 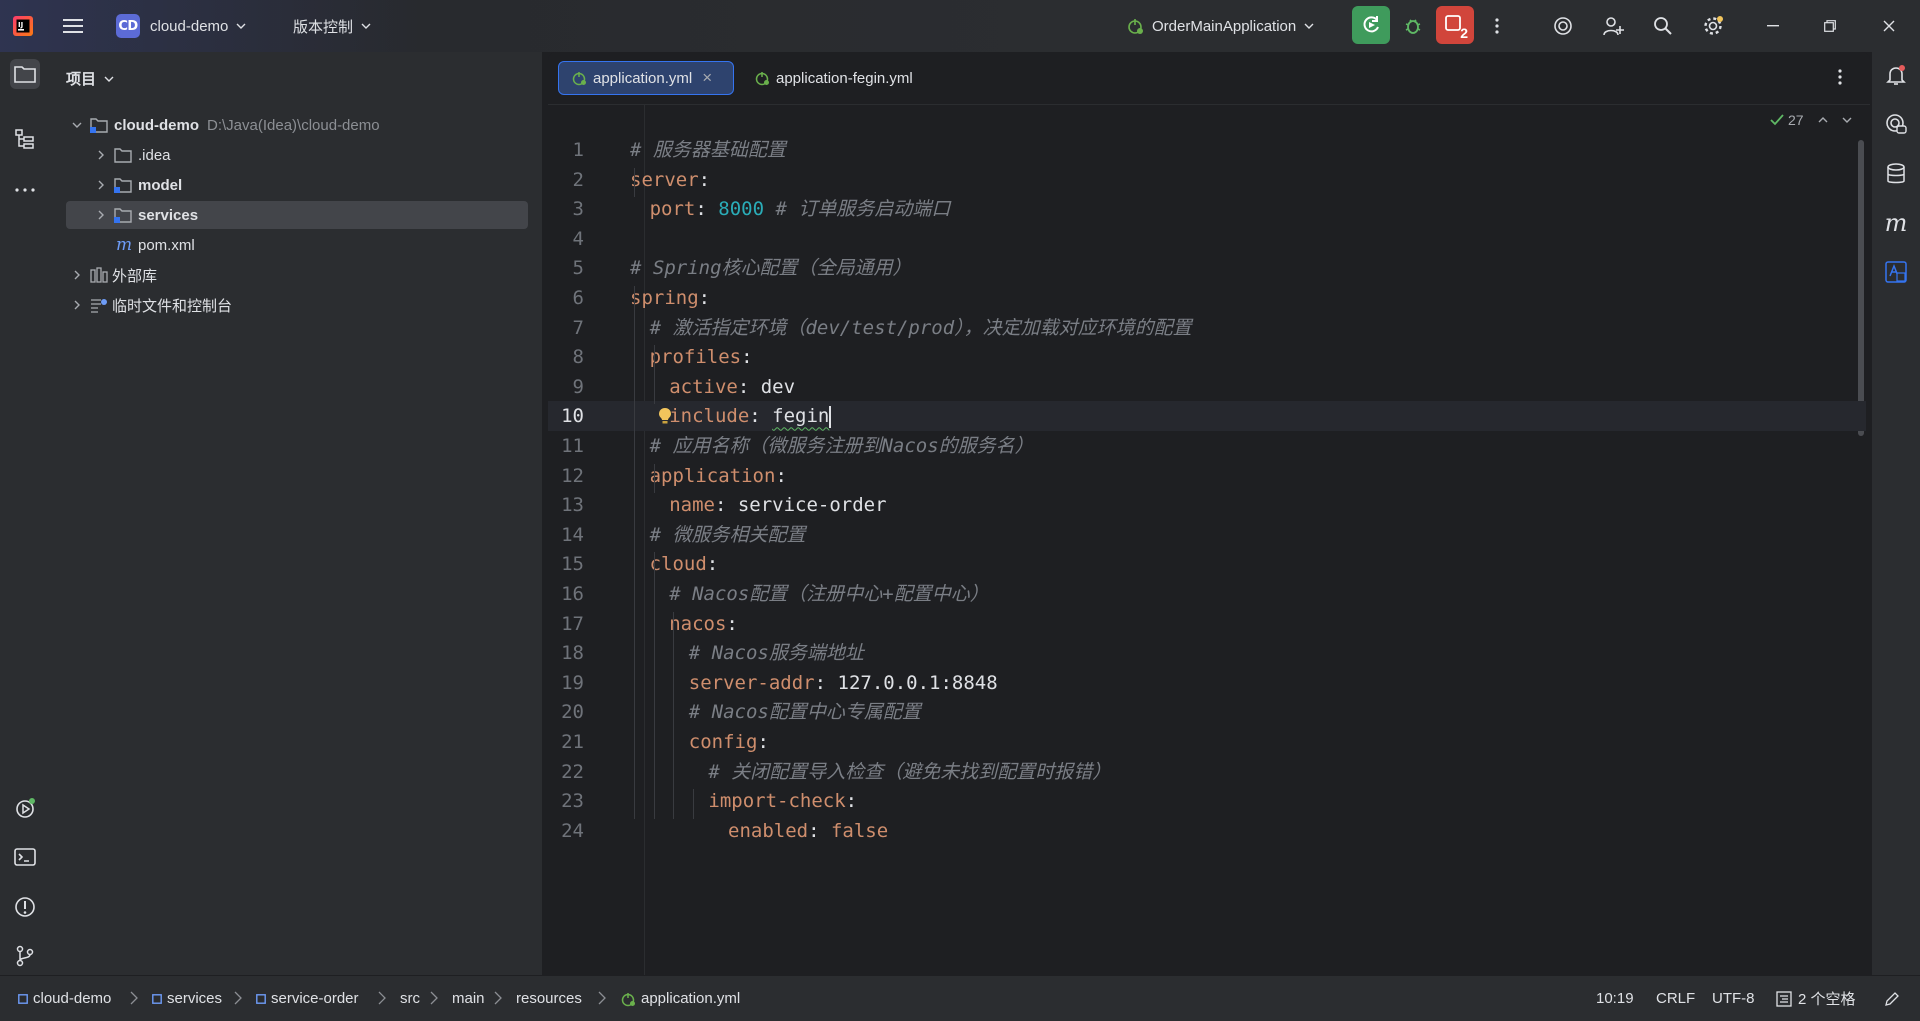 I want to click on line-number: 14, so click(x=566, y=535).